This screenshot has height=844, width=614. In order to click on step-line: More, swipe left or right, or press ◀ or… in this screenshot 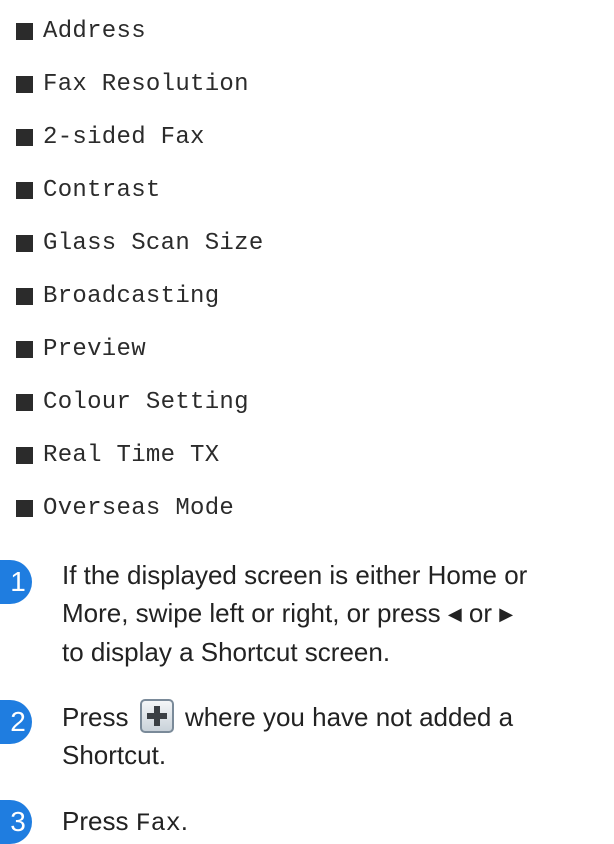, I will do `click(338, 613)`.